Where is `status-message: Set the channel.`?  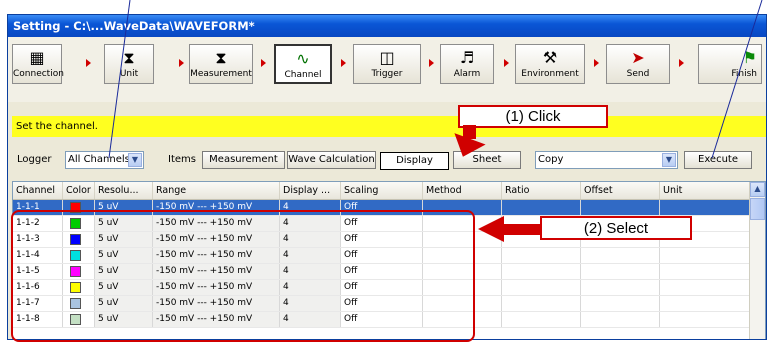
status-message: Set the channel. is located at coordinates (389, 126).